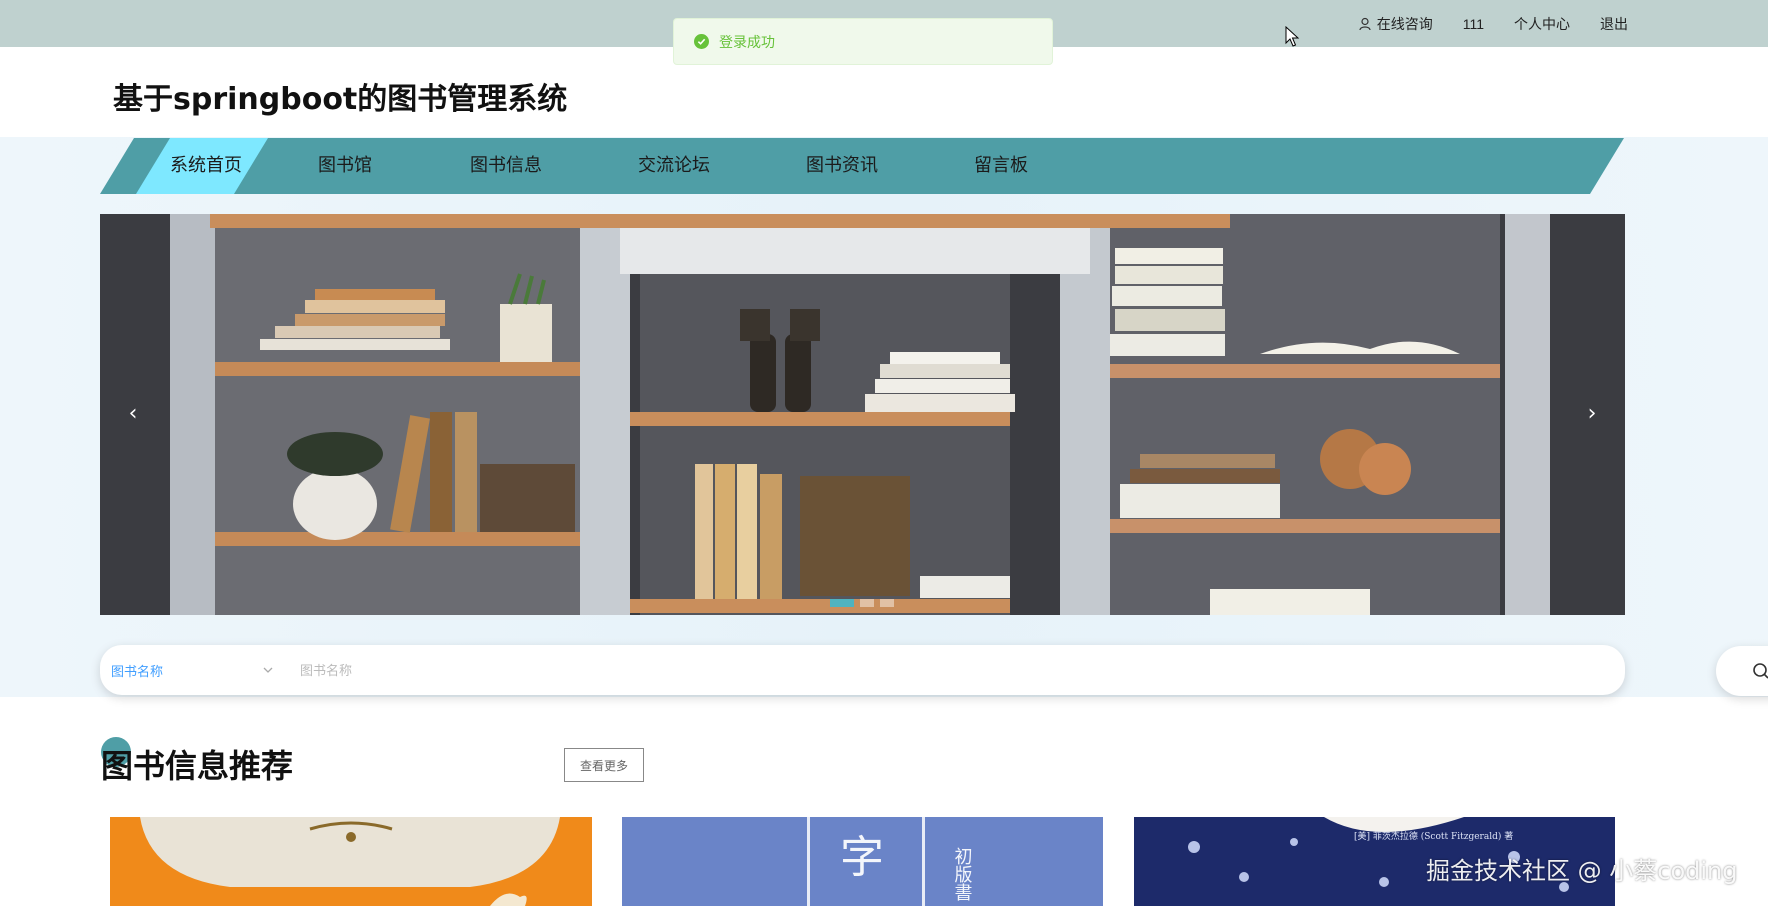 The width and height of the screenshot is (1768, 906). Describe the element at coordinates (1292, 36) in the screenshot. I see `mouse-cursor-icon` at that location.